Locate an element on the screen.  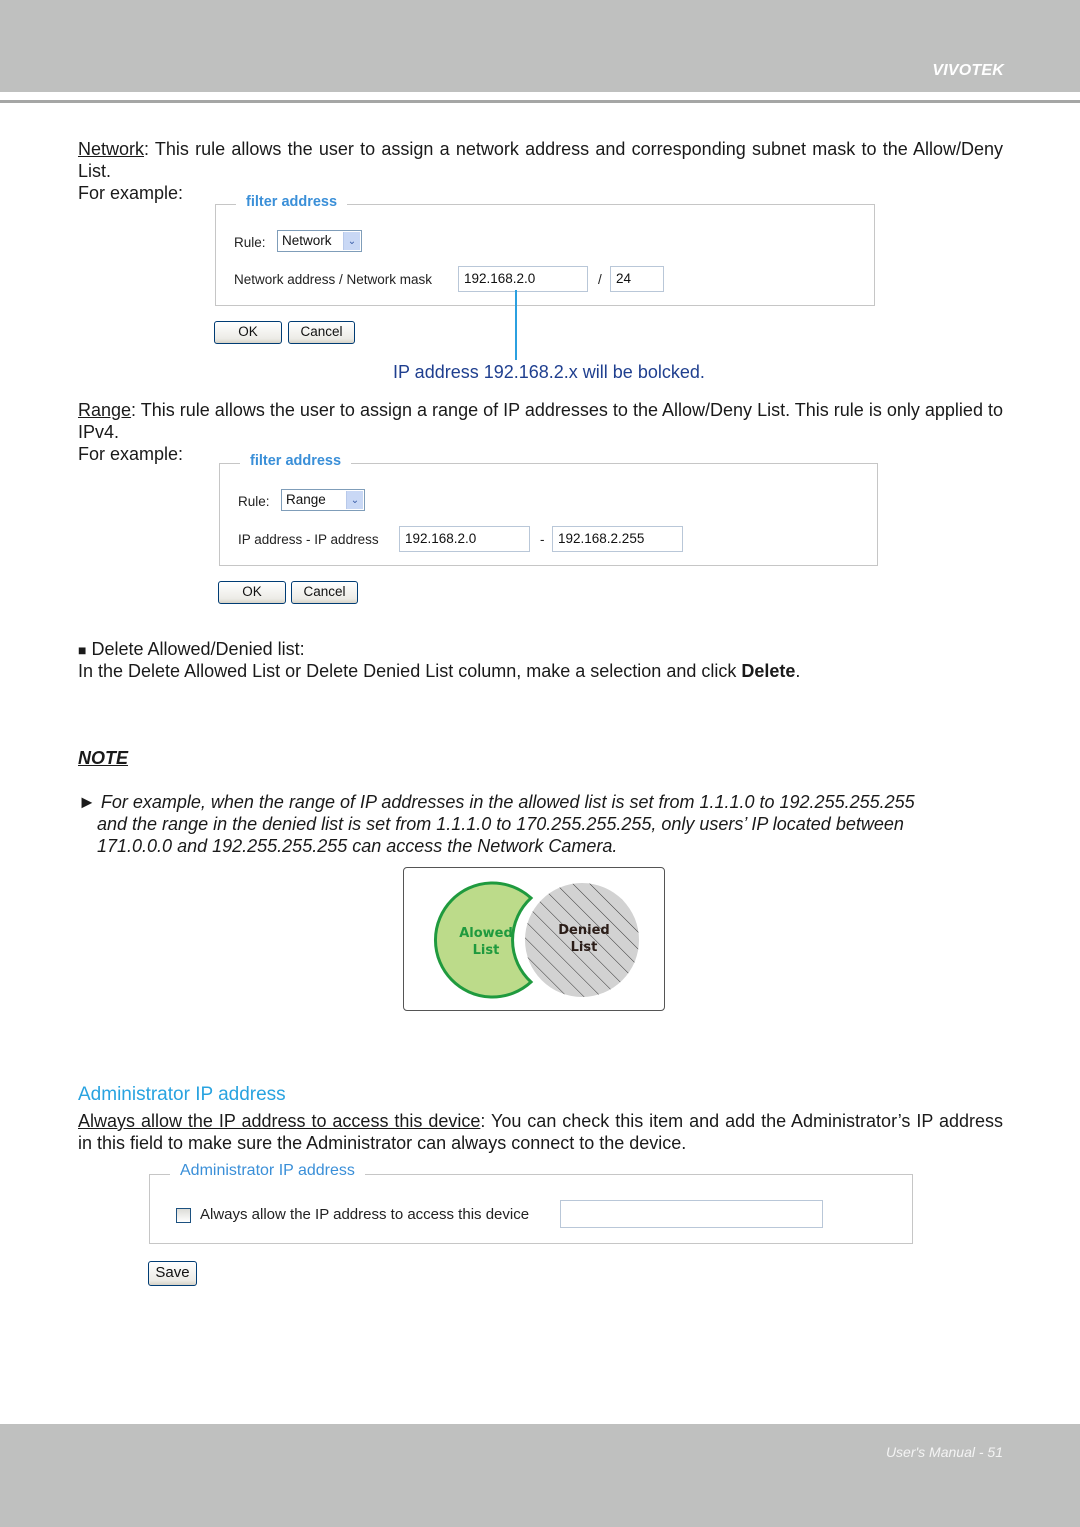
note-title: NOTE is located at coordinates (103, 758).